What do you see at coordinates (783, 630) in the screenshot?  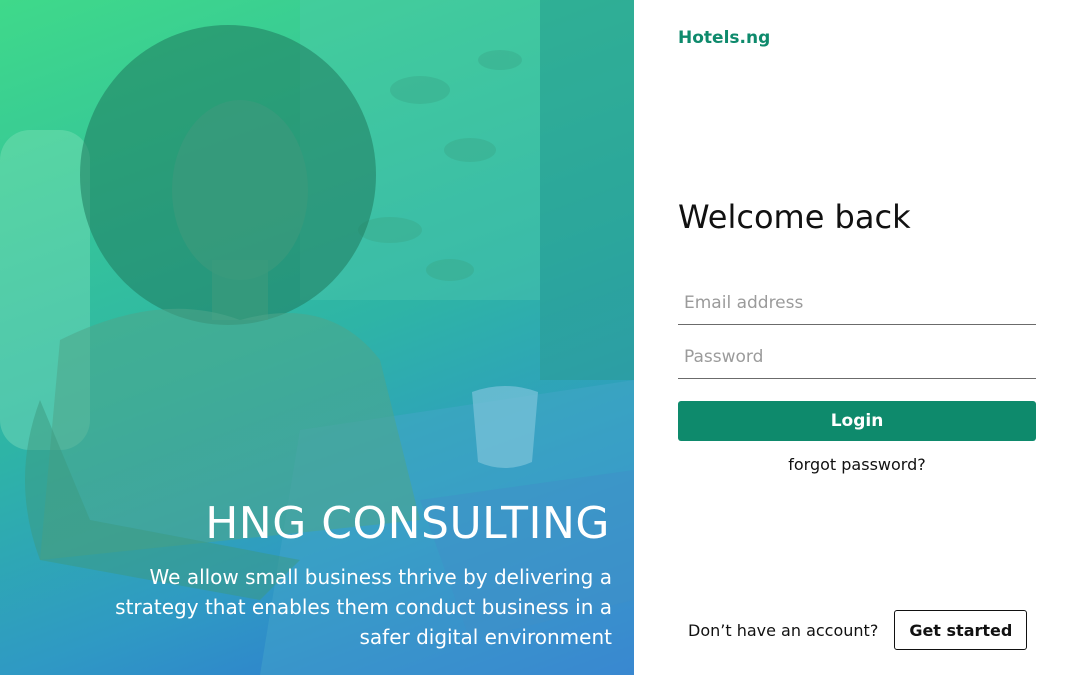 I see `no-account-text: Don’t have an account?` at bounding box center [783, 630].